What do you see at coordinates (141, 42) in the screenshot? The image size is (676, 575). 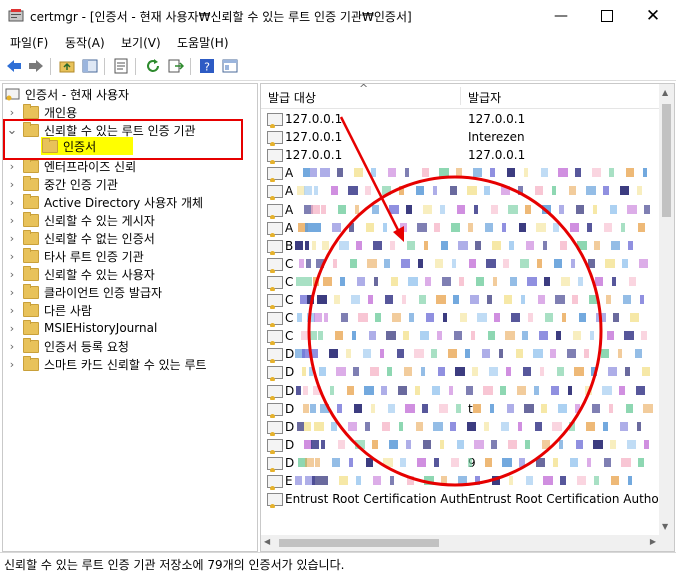 I see `menu-view: 보기(V)` at bounding box center [141, 42].